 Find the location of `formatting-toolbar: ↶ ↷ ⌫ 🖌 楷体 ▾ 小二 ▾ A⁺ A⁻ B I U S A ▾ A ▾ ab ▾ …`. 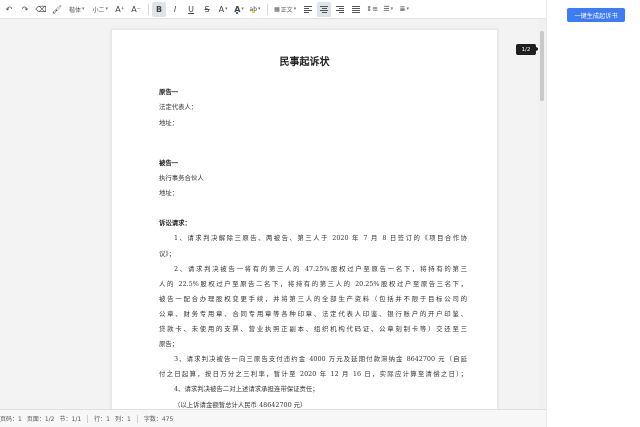

formatting-toolbar: ↶ ↷ ⌫ 🖌 楷体 ▾ 小二 ▾ A⁺ A⁻ B I U S A ▾ A ▾ ab ▾ … is located at coordinates (273, 9).